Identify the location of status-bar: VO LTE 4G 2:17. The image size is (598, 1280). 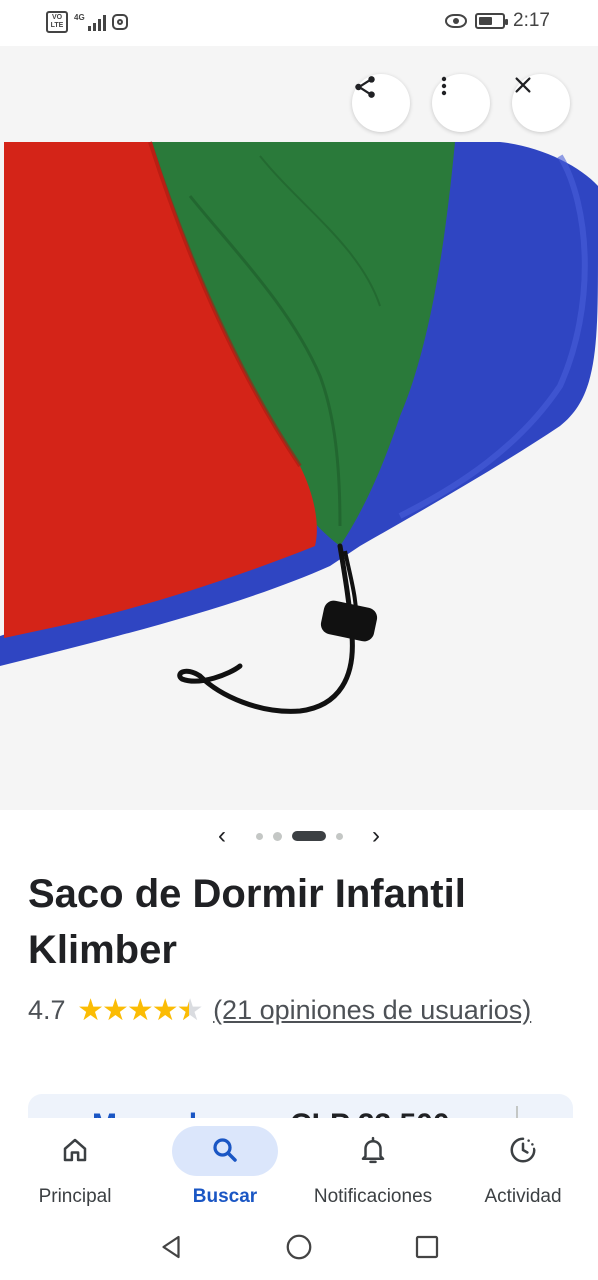
(299, 23).